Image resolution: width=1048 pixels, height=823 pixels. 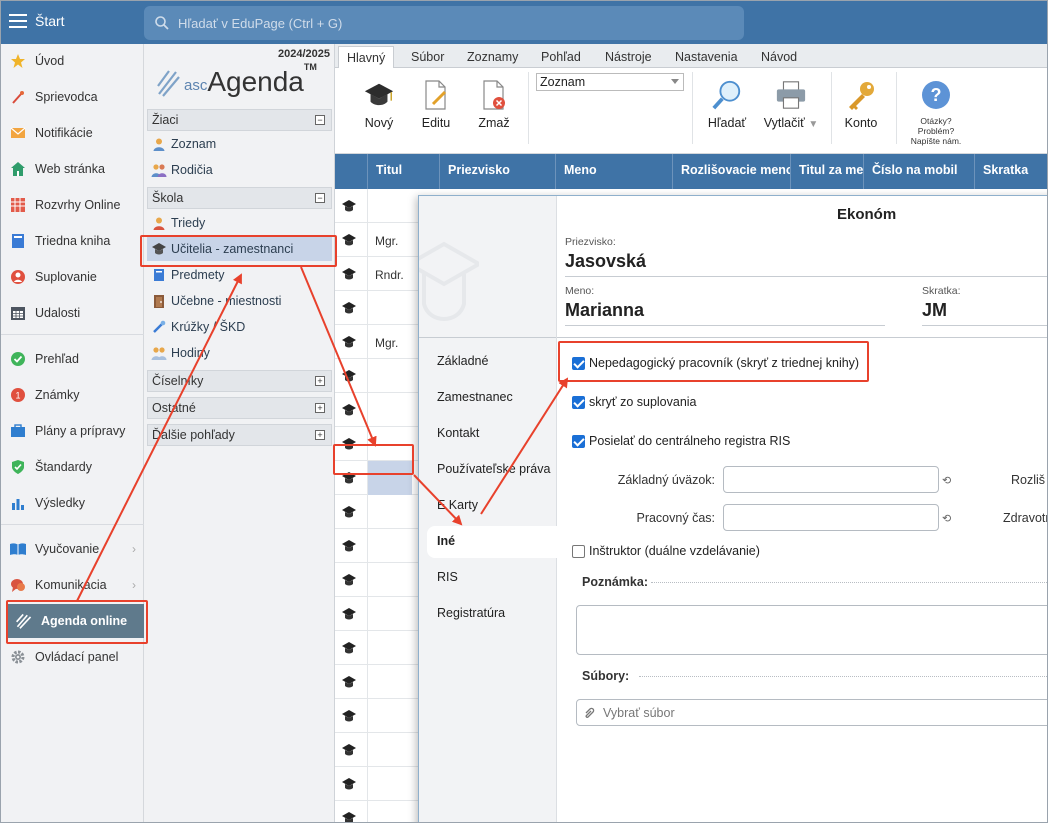 What do you see at coordinates (72, 205) in the screenshot?
I see `nav-item-rozvrhy: Rozvrhy Online` at bounding box center [72, 205].